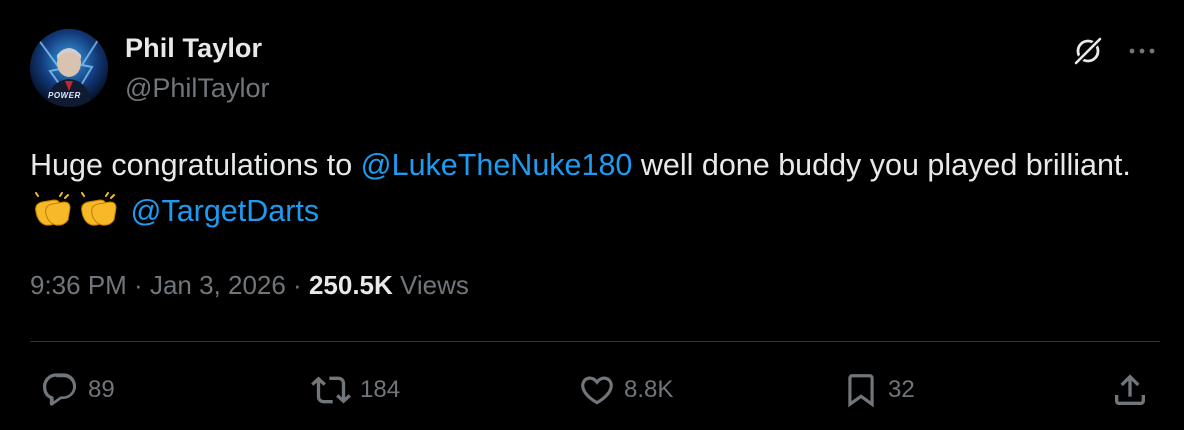  I want to click on author-handle: @PhilTaylor, so click(197, 88).